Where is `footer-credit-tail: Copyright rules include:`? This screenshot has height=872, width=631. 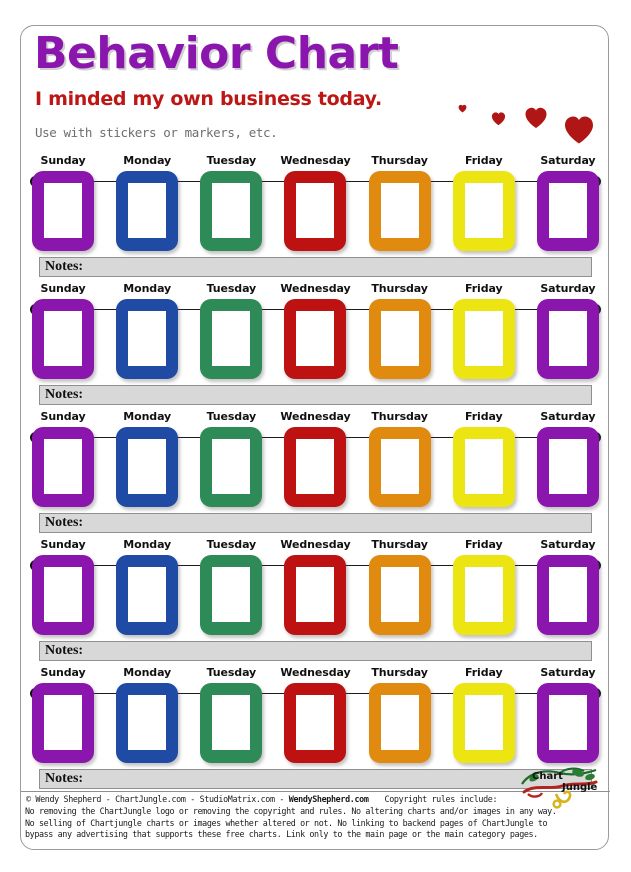 footer-credit-tail: Copyright rules include: is located at coordinates (441, 799).